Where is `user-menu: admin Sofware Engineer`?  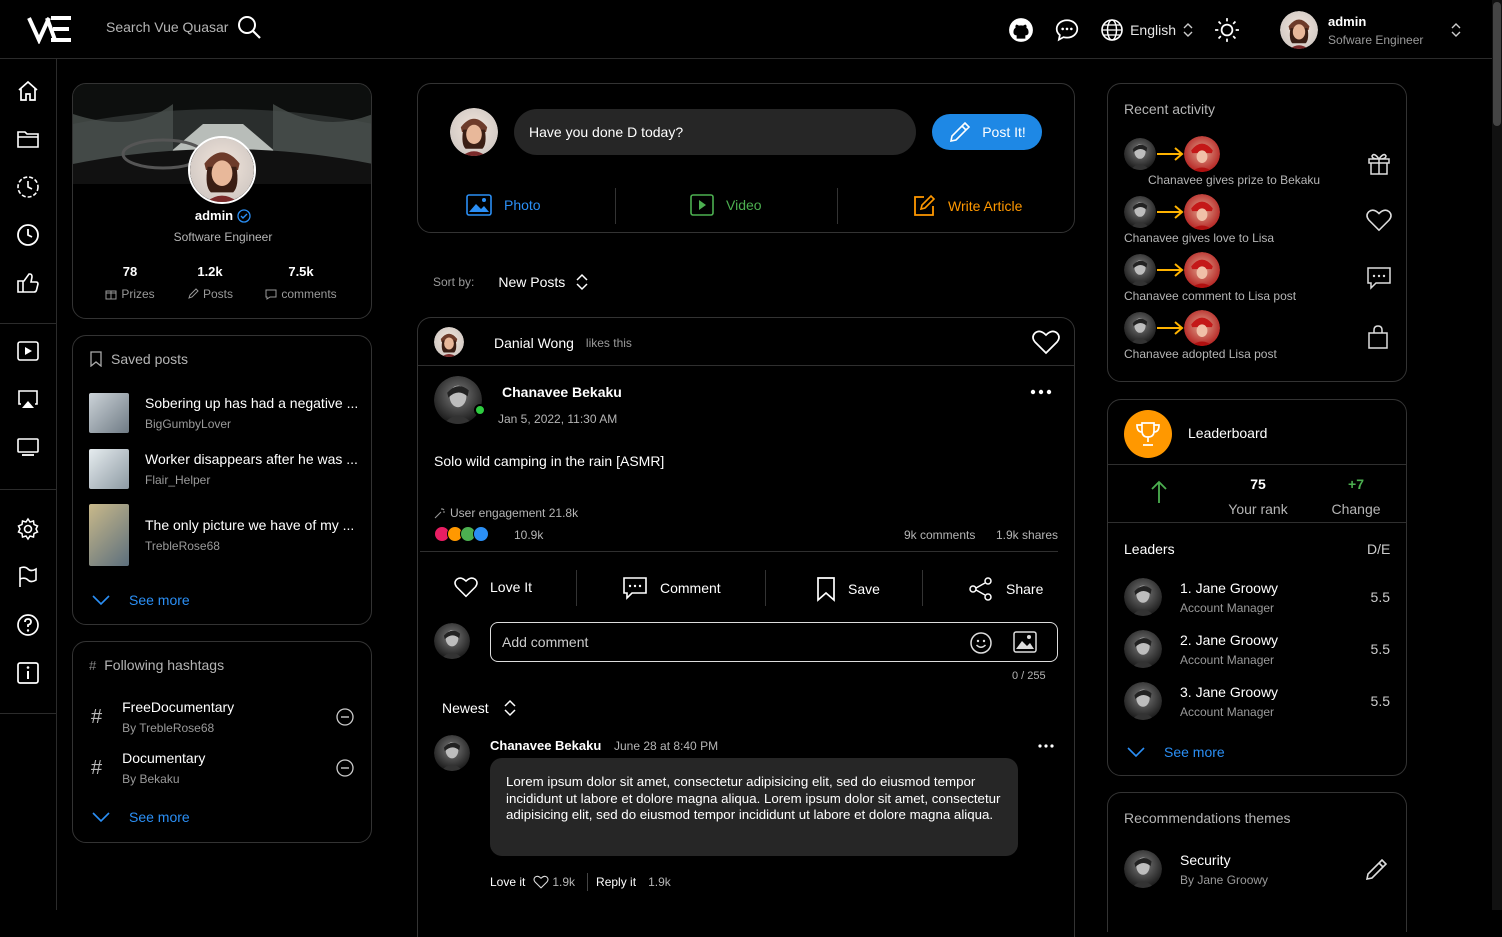 user-menu: admin Sofware Engineer is located at coordinates (1371, 30).